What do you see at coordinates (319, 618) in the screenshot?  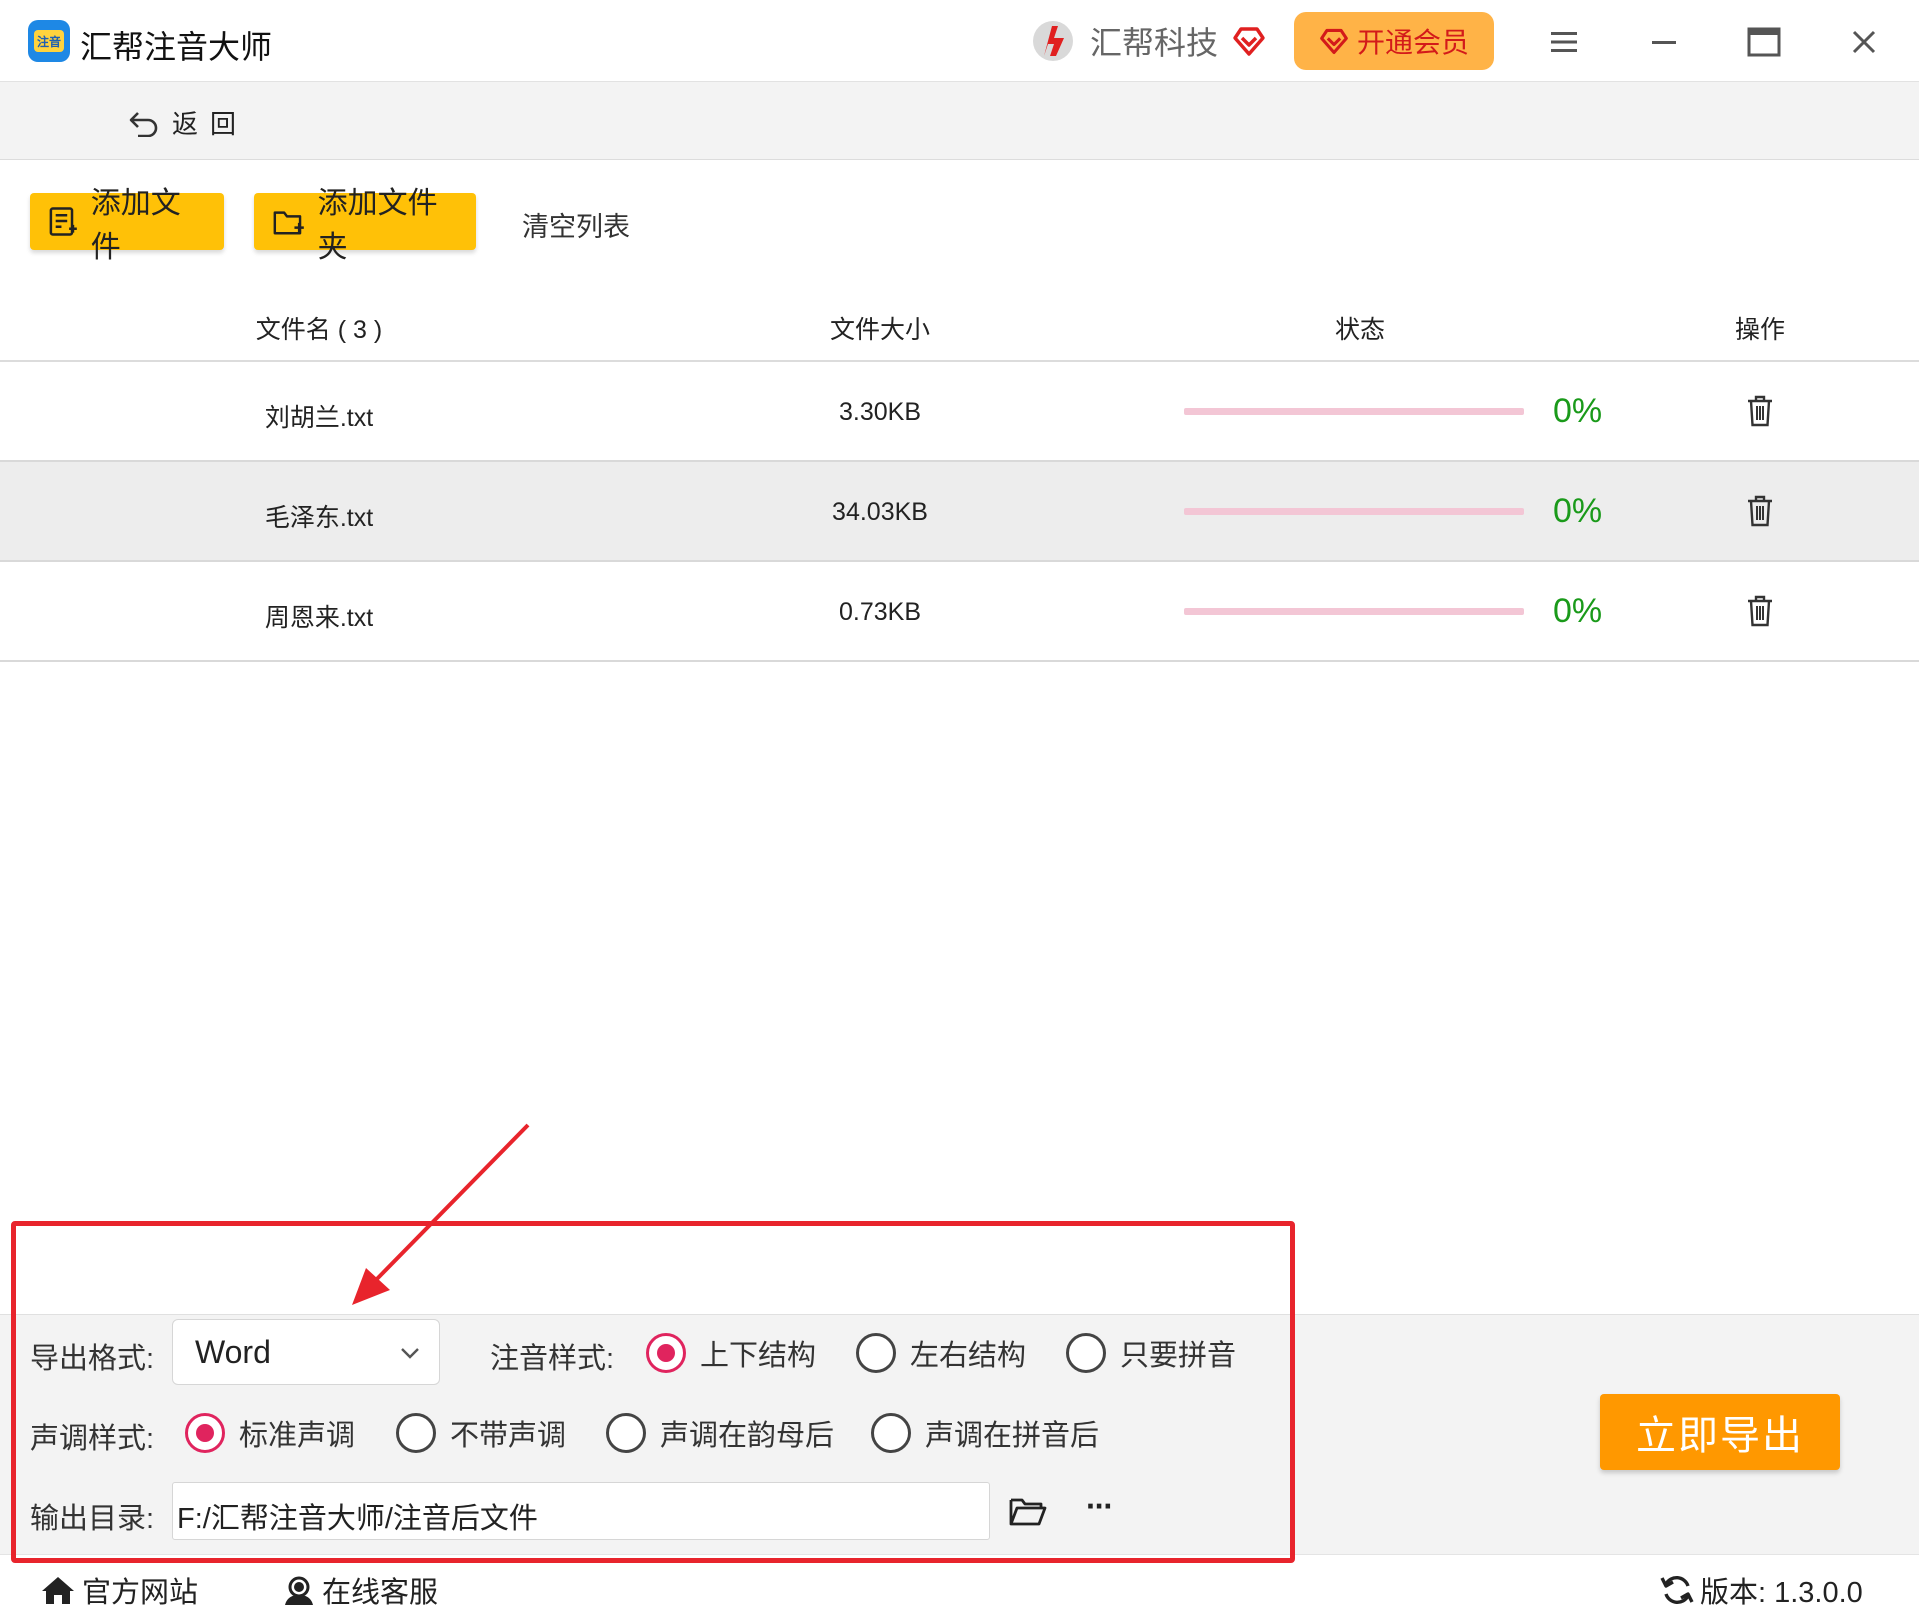 I see `file-name: 周恩来.txt` at bounding box center [319, 618].